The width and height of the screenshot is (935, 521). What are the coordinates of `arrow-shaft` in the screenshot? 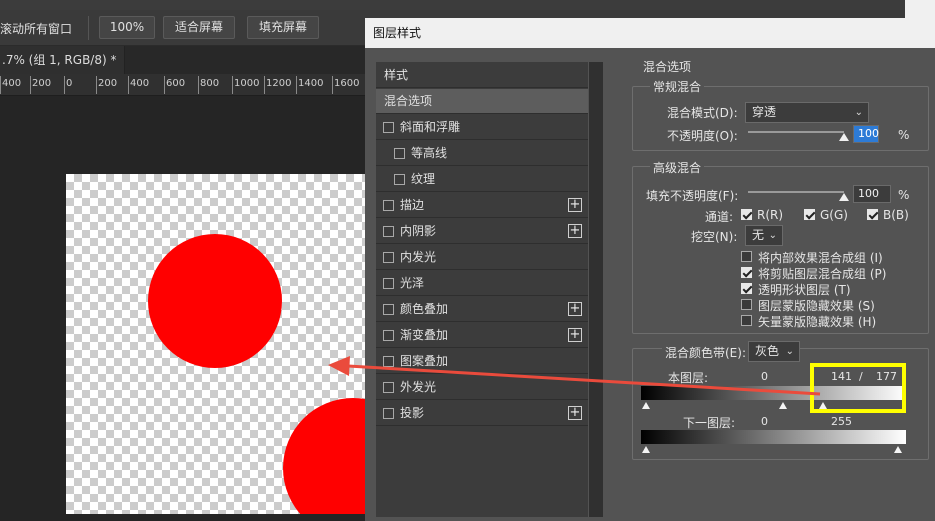 It's located at (584, 380).